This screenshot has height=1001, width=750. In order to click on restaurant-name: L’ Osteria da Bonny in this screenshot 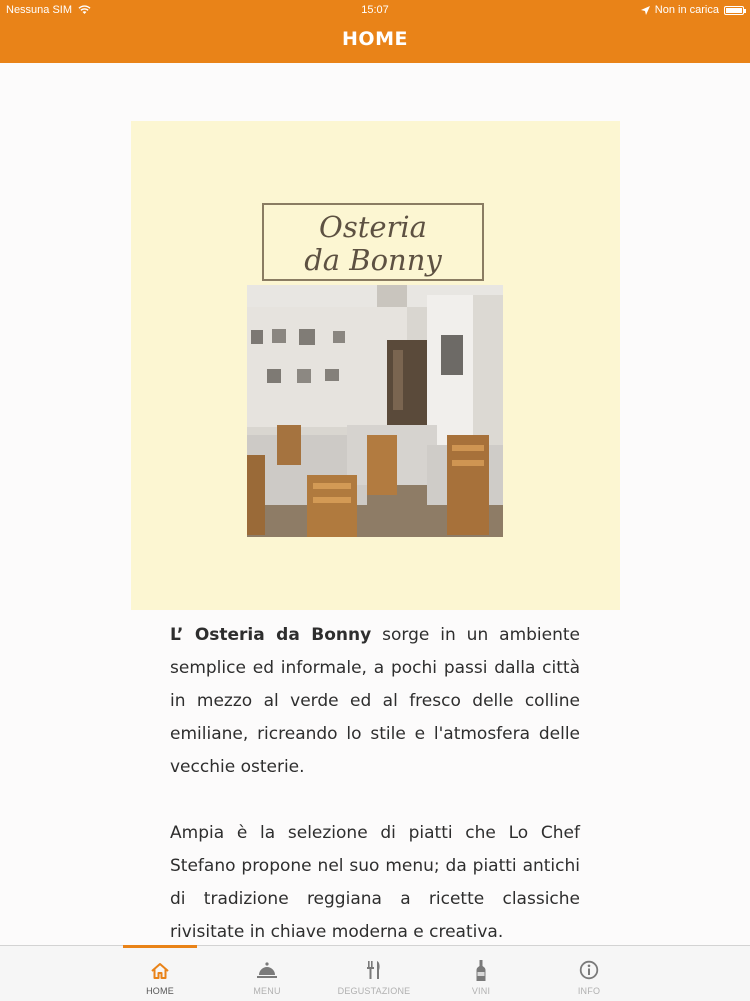, I will do `click(271, 635)`.